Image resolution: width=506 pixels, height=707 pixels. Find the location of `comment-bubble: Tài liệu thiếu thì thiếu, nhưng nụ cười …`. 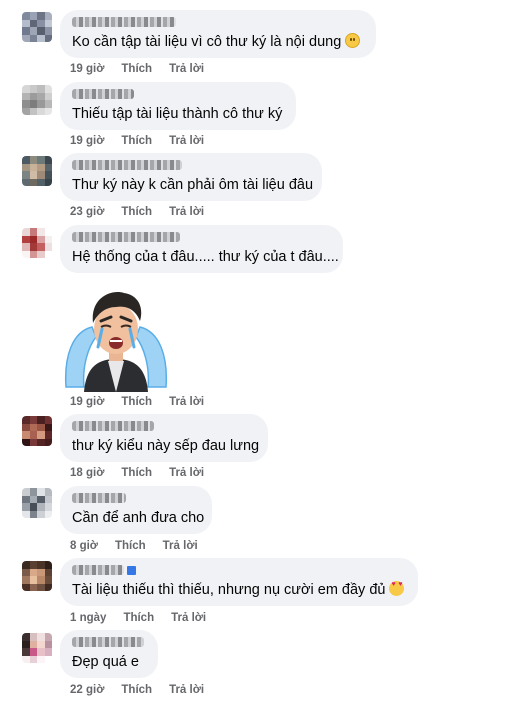

comment-bubble: Tài liệu thiếu thì thiếu, nhưng nụ cười … is located at coordinates (239, 582).